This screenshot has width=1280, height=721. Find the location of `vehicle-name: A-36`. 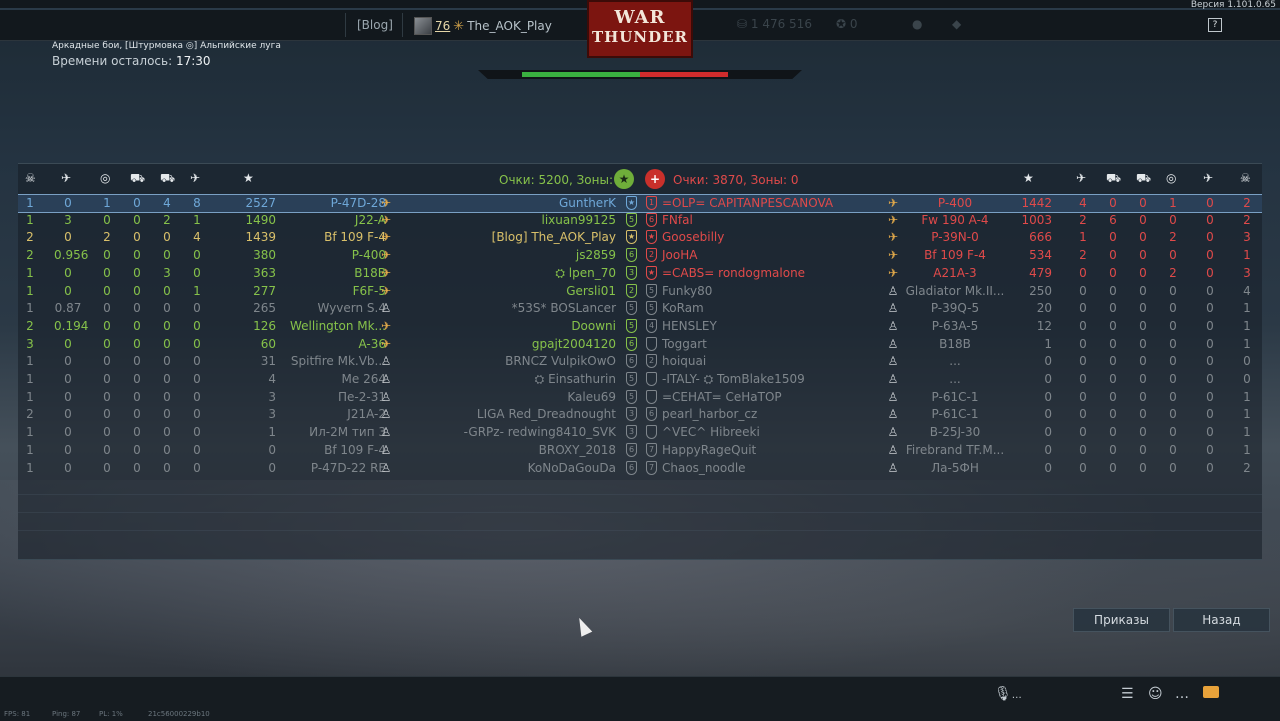

vehicle-name: A-36 is located at coordinates (372, 344).